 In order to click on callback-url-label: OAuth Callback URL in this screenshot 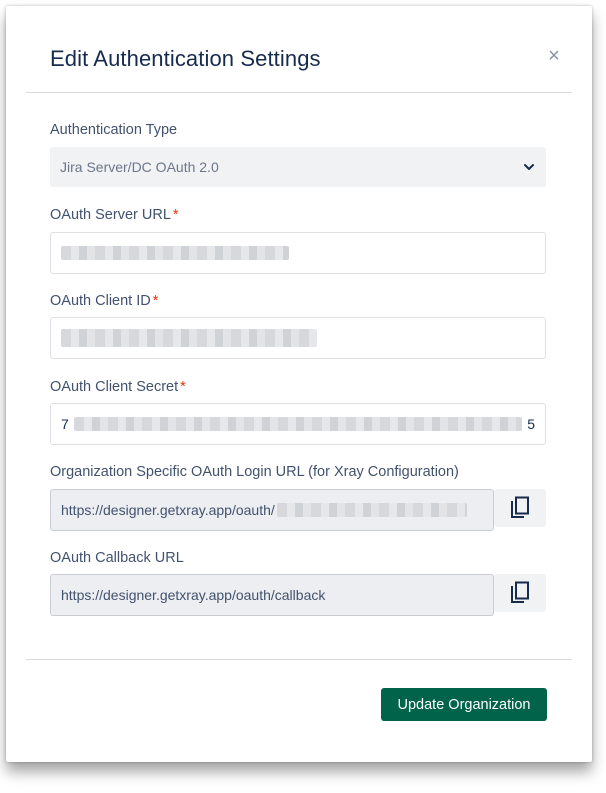, I will do `click(117, 558)`.